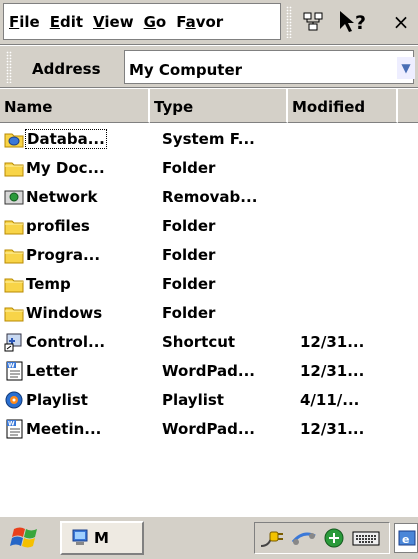 The height and width of the screenshot is (559, 418). I want to click on file-type-cell: Shortcut, so click(199, 341).